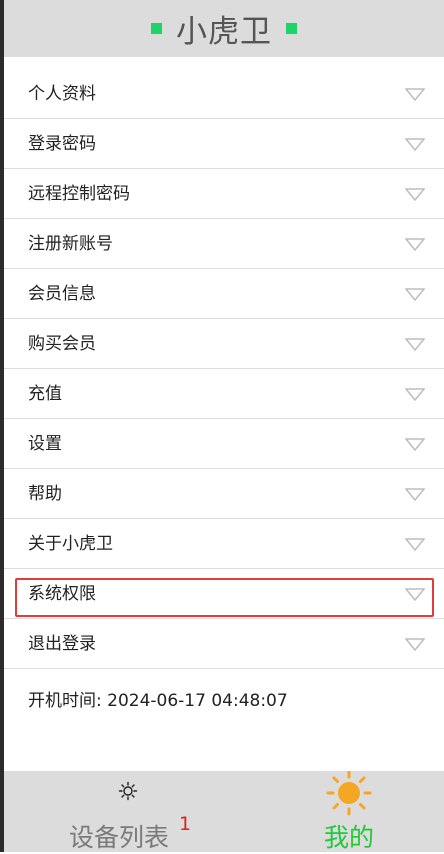 The height and width of the screenshot is (854, 444). Describe the element at coordinates (62, 644) in the screenshot. I see `menu-item-label: 退出登录` at that location.